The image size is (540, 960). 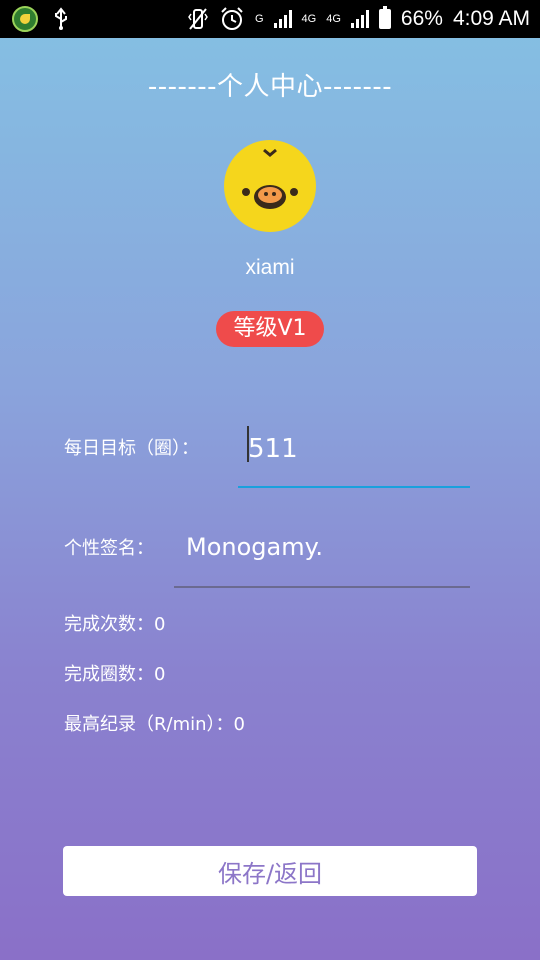 What do you see at coordinates (322, 555) in the screenshot?
I see `signature-input` at bounding box center [322, 555].